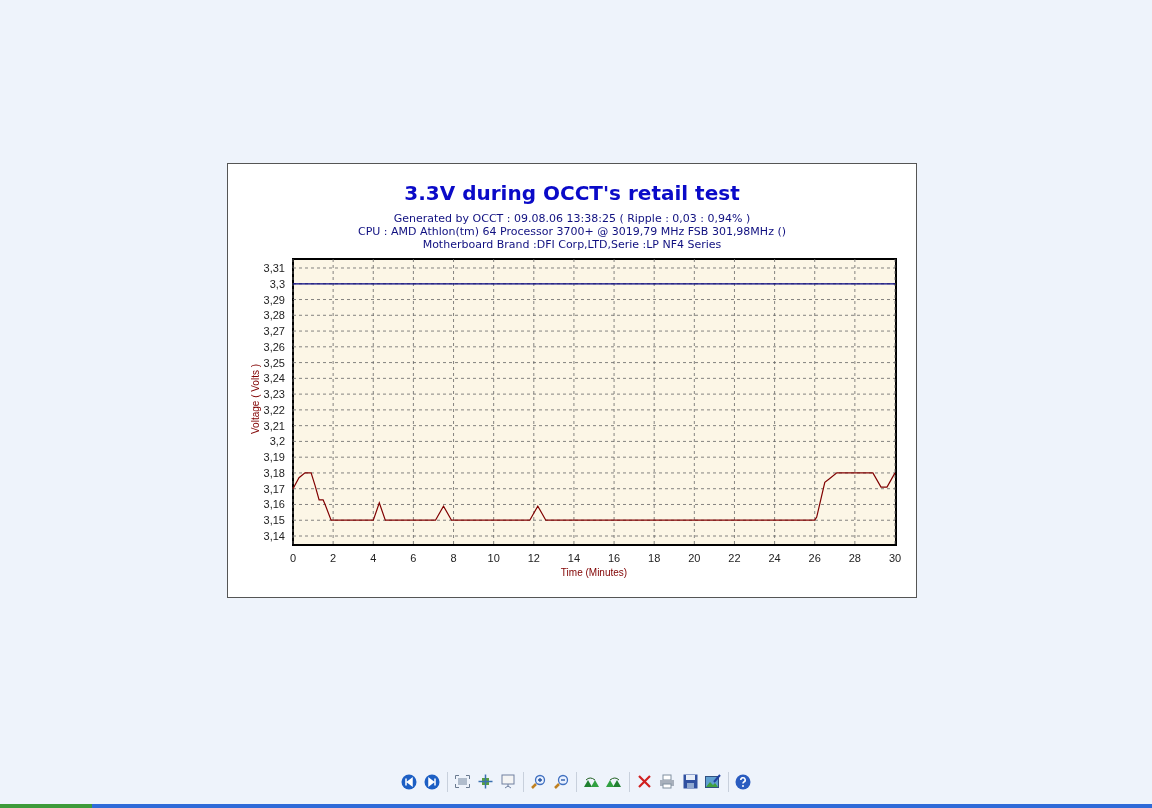 The width and height of the screenshot is (1152, 808). Describe the element at coordinates (654, 558) in the screenshot. I see `x-tick-label: 18` at that location.